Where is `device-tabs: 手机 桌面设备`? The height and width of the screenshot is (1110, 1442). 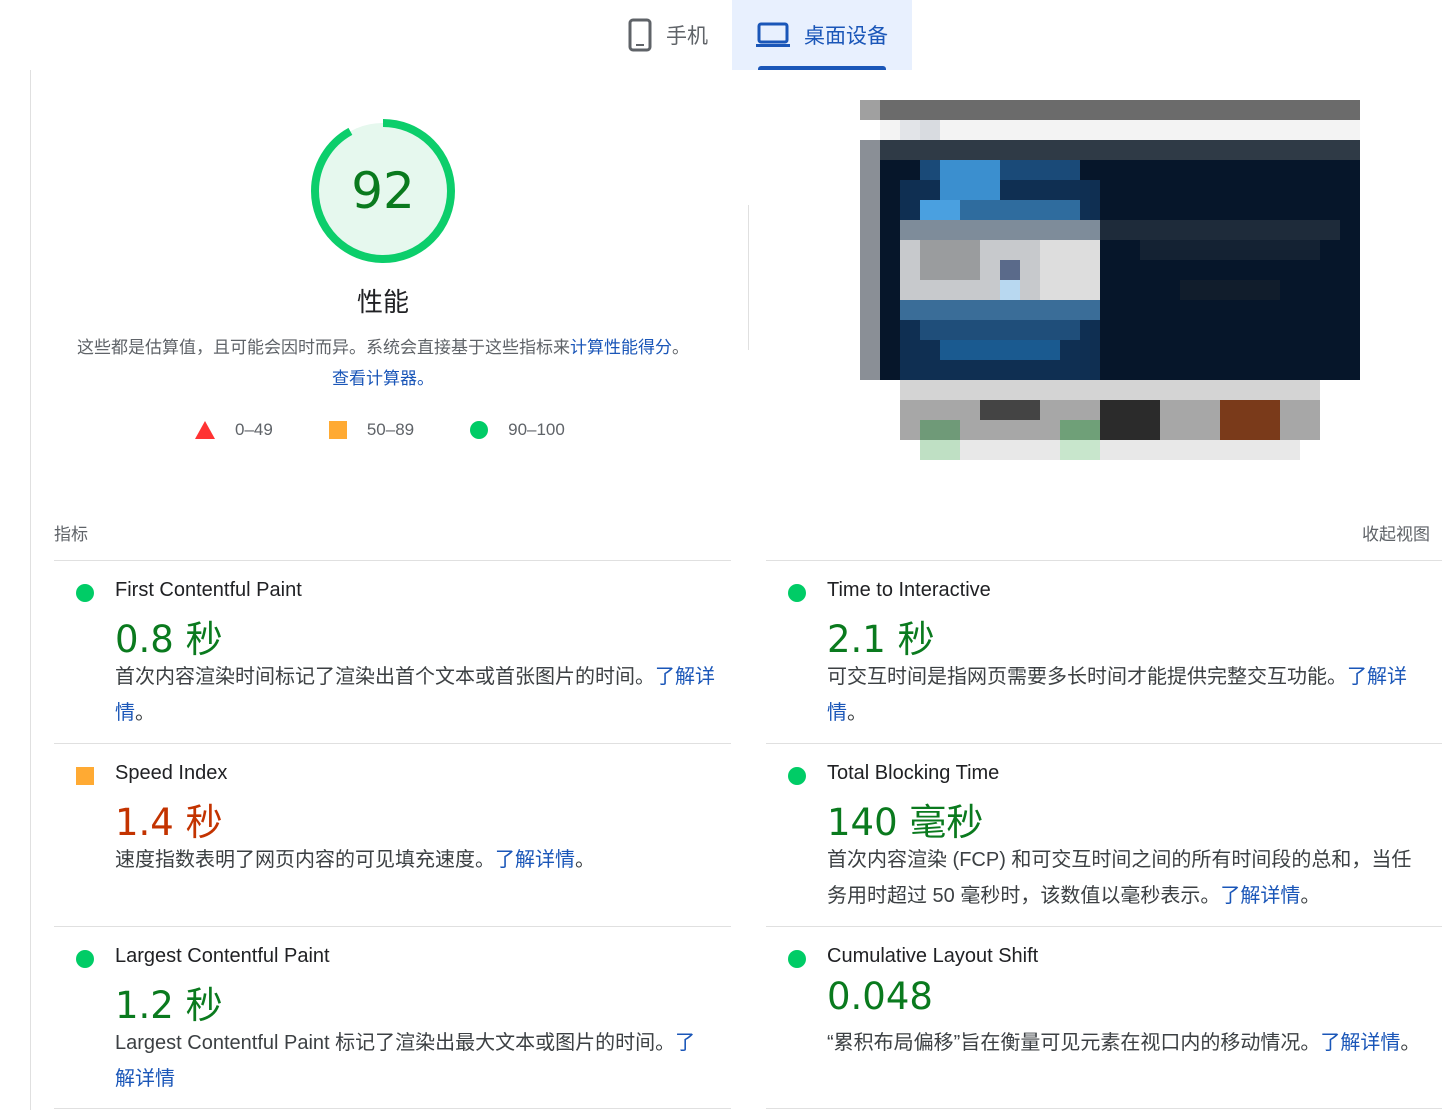 device-tabs: 手机 桌面设备 is located at coordinates (758, 35).